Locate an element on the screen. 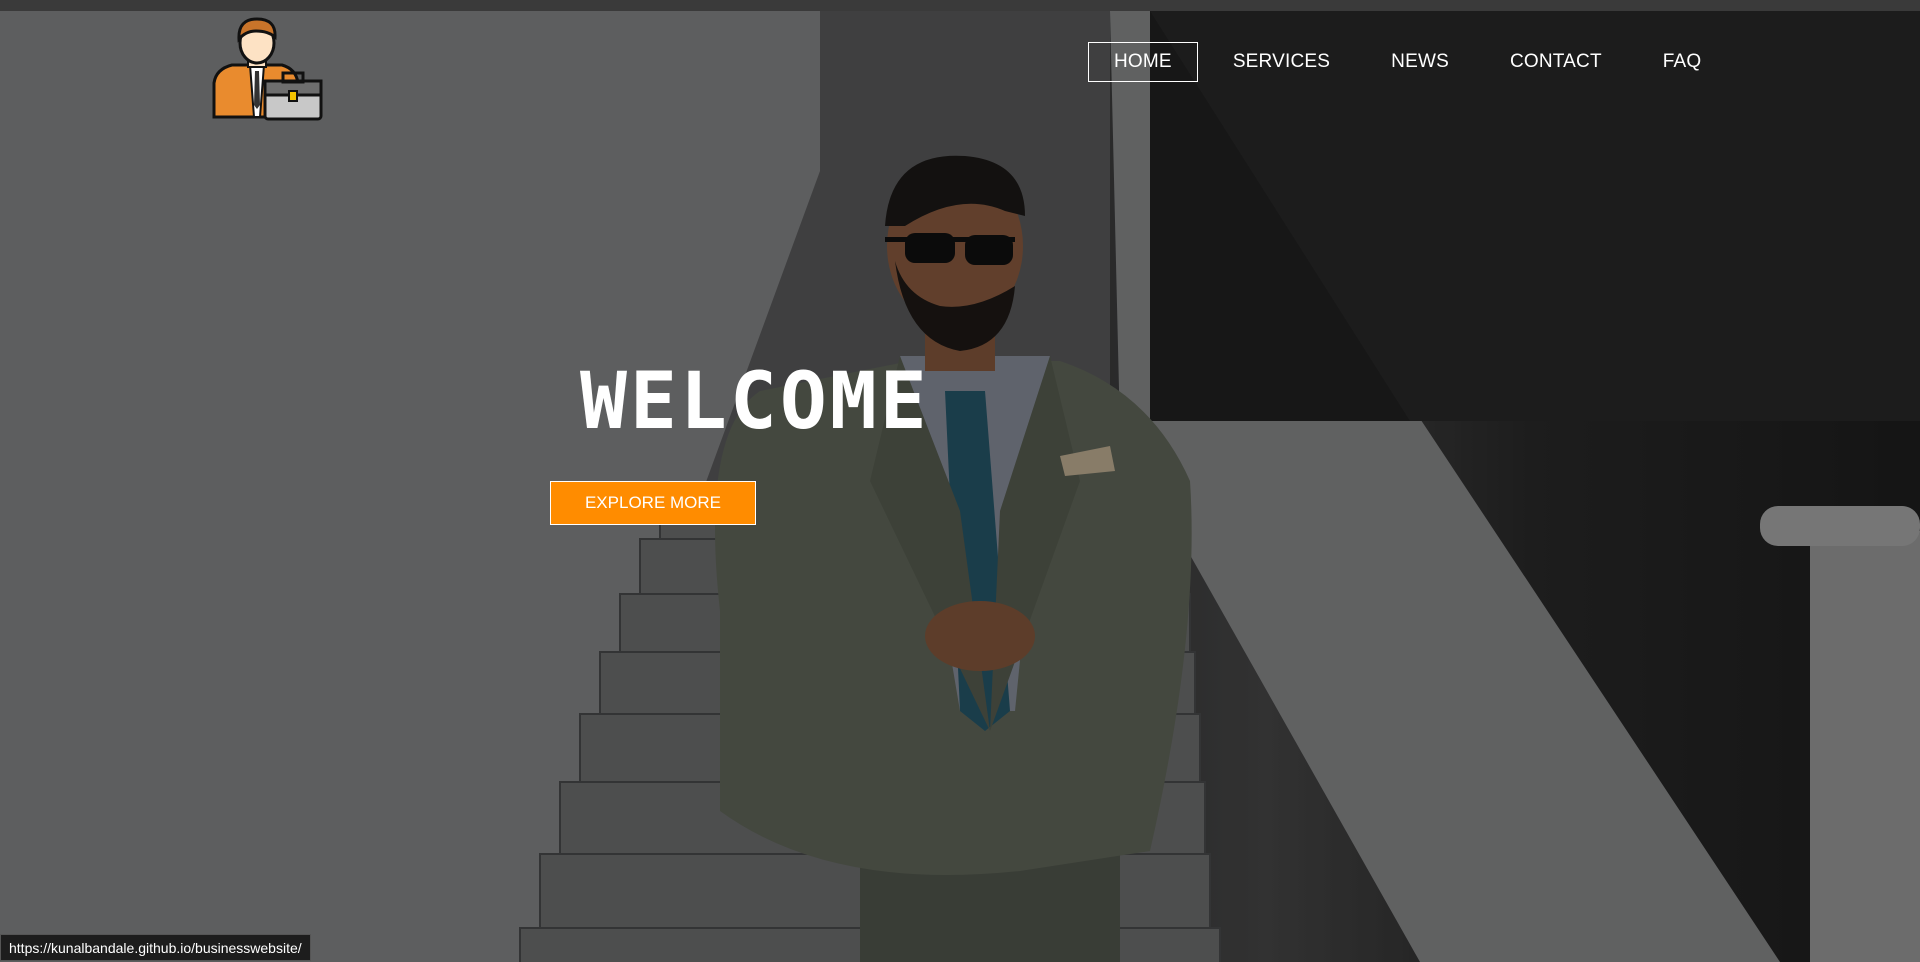  nav-news-link: NEWS is located at coordinates (1420, 62).